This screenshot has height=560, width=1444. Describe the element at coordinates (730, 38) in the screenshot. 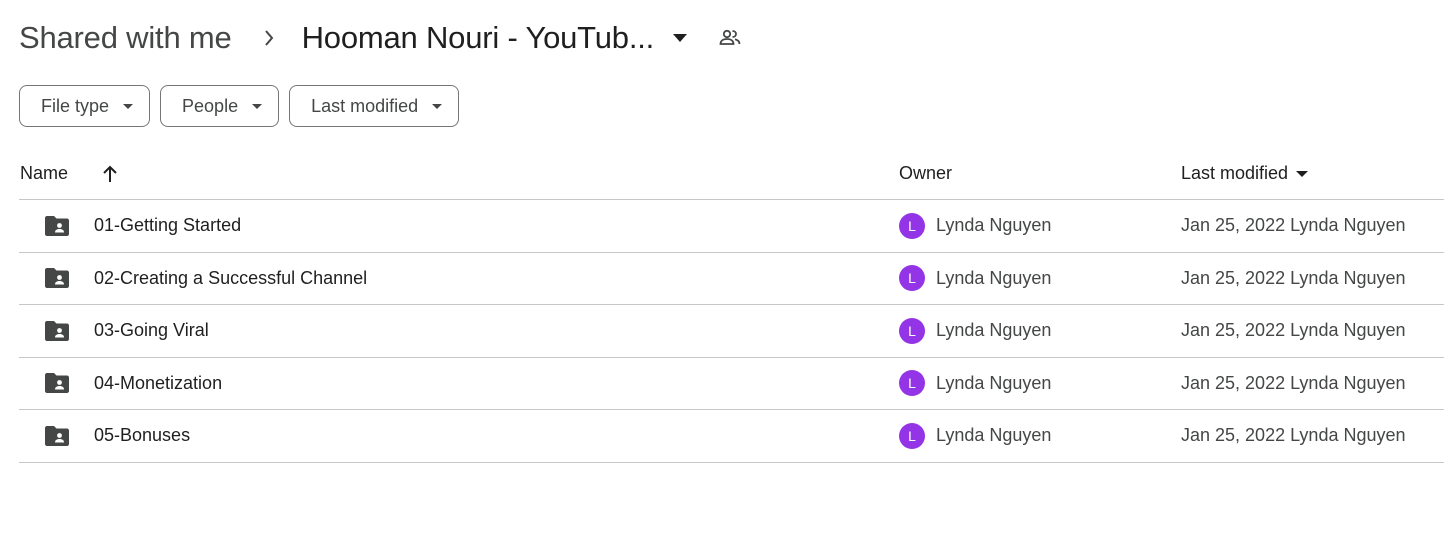

I see `people-icon` at that location.